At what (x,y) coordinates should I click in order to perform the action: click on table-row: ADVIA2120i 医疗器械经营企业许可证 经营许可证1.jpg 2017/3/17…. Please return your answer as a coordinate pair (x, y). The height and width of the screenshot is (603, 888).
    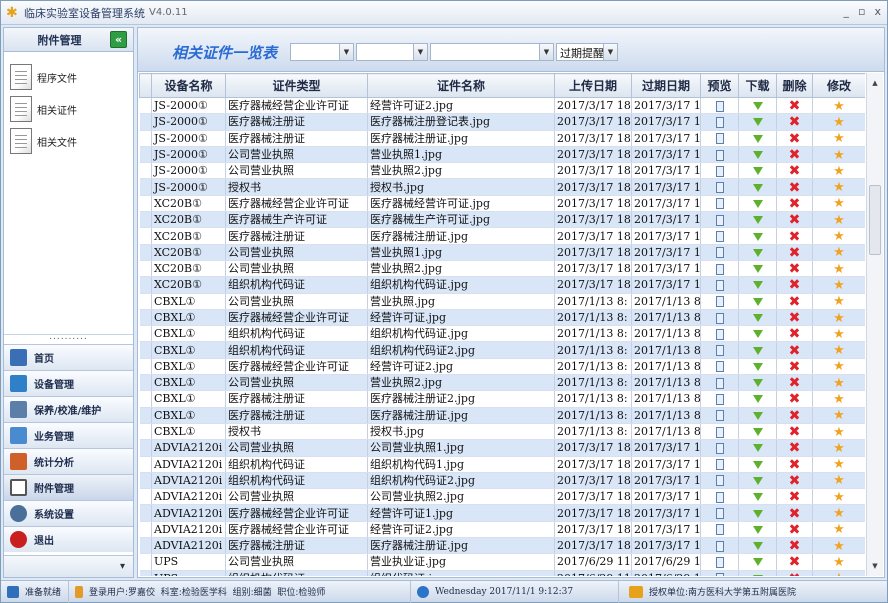
    Looking at the image, I should click on (502, 513).